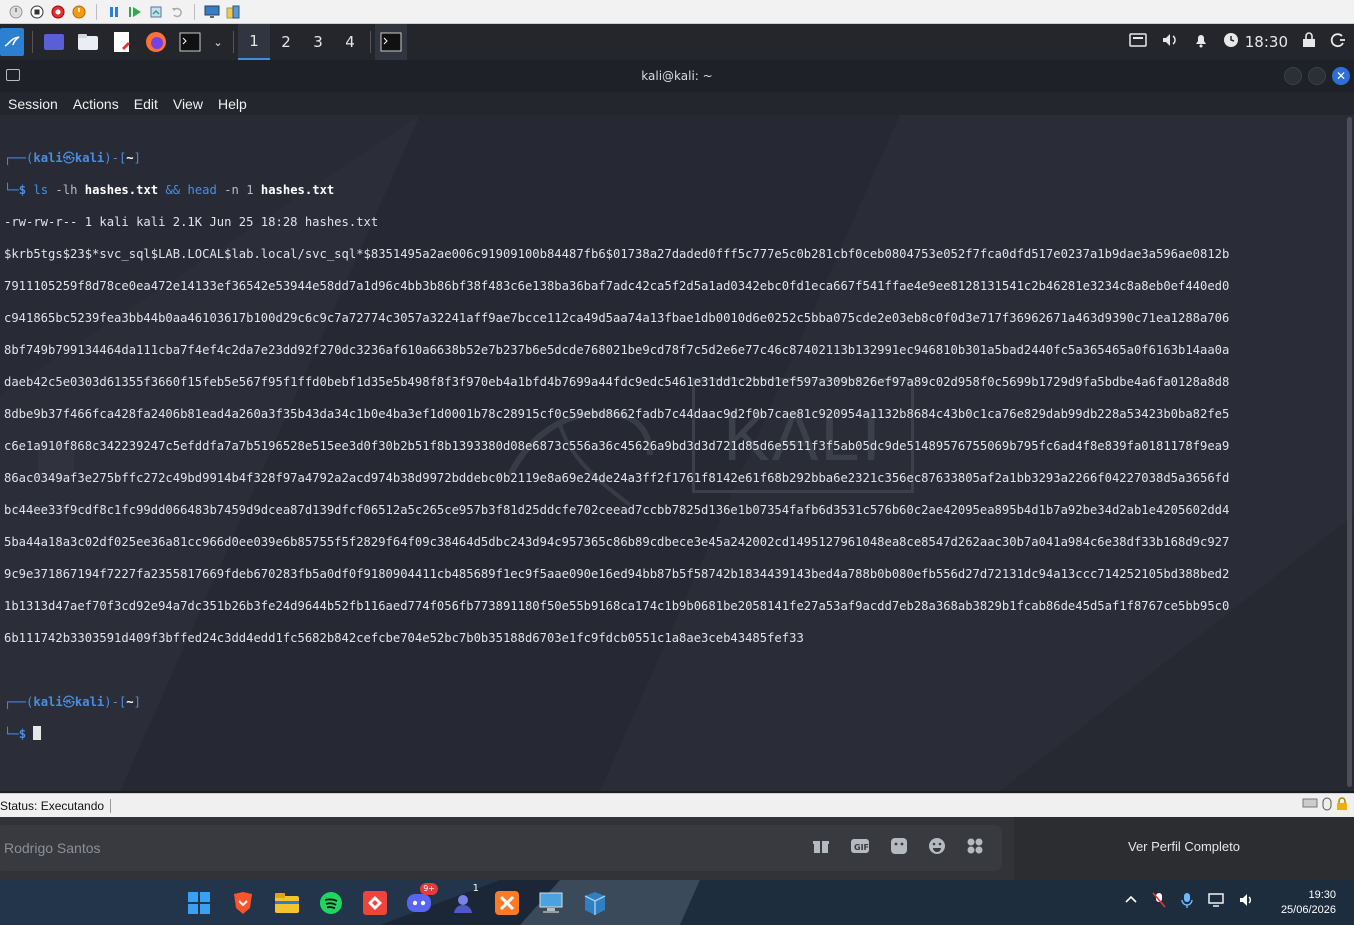  I want to click on logout-icon, so click(1338, 42).